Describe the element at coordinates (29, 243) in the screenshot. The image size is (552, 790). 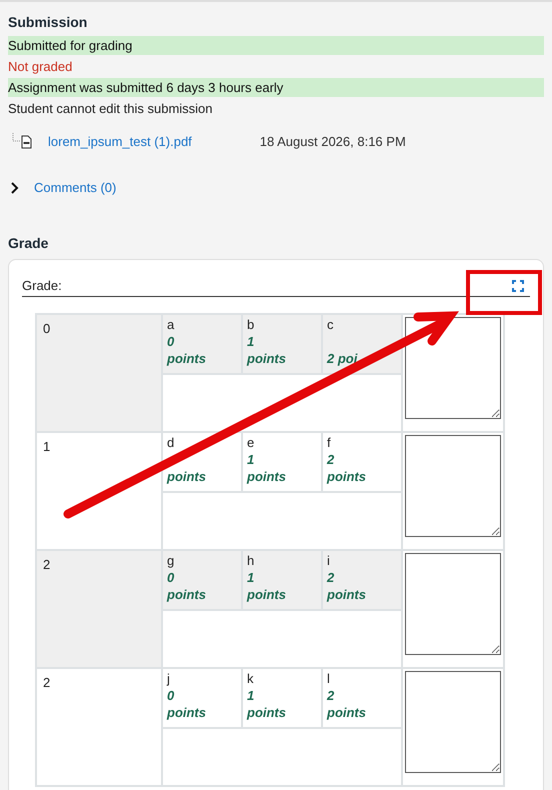
I see `section-heading: Grade` at that location.